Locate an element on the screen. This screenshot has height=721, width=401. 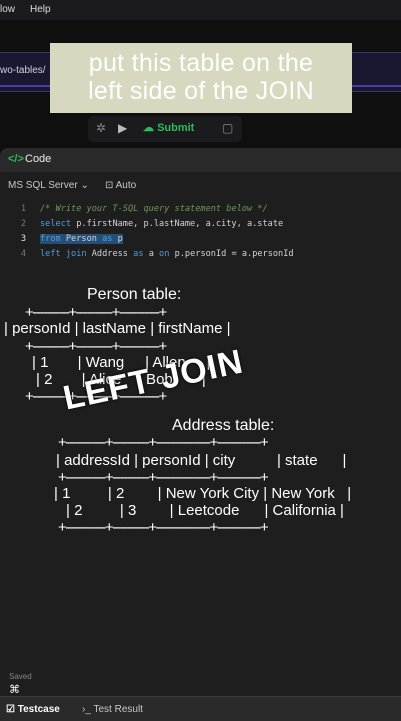
cloud-upload-icon: ☁ is located at coordinates (148, 128).